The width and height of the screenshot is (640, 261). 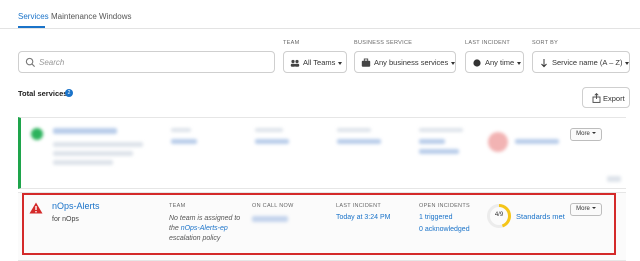 I want to click on standards-met-link: Standards met, so click(x=540, y=216).